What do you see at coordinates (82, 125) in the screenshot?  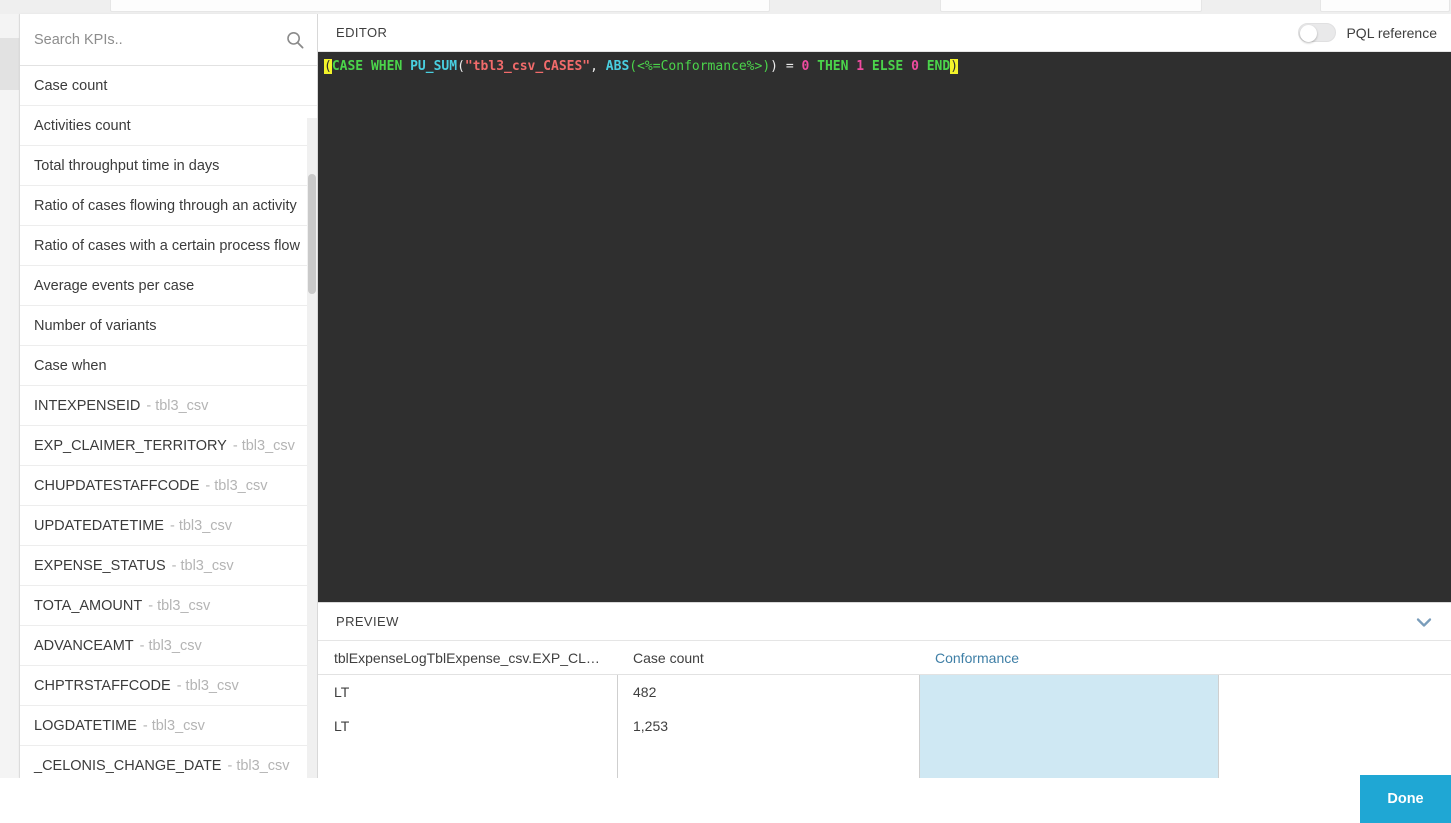 I see `kpi-item-name: Activities count` at bounding box center [82, 125].